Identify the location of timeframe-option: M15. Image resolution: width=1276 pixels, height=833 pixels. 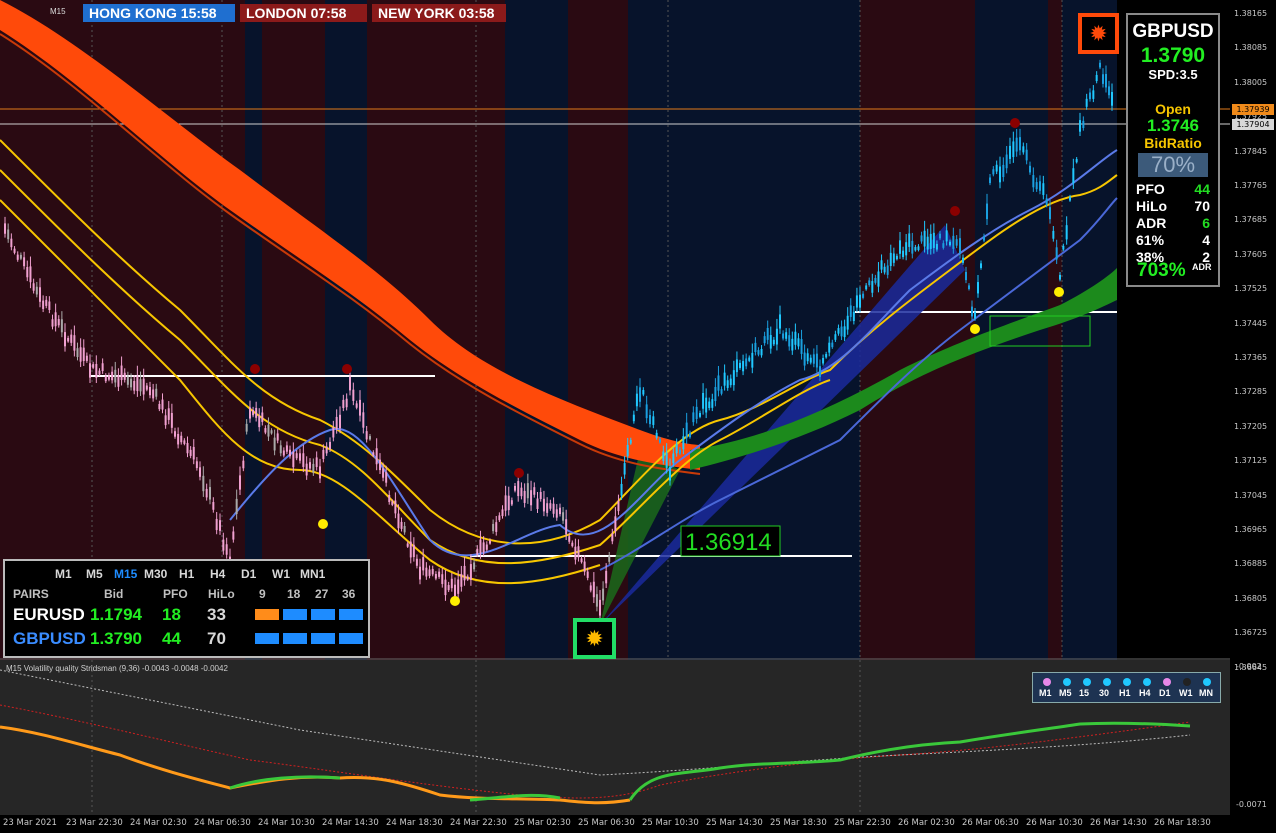
(125, 574).